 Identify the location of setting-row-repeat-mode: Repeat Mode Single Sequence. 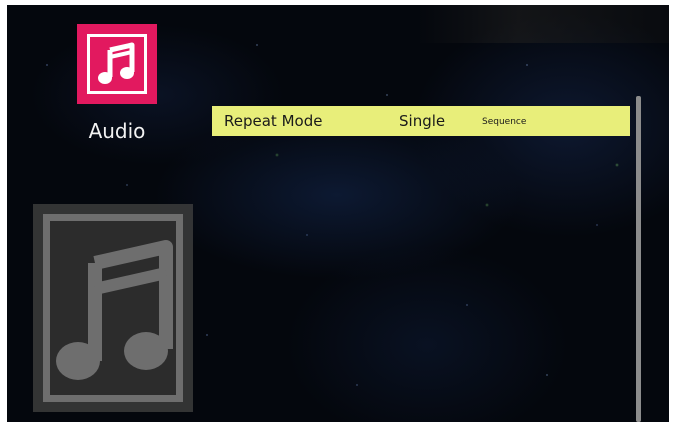
(421, 121).